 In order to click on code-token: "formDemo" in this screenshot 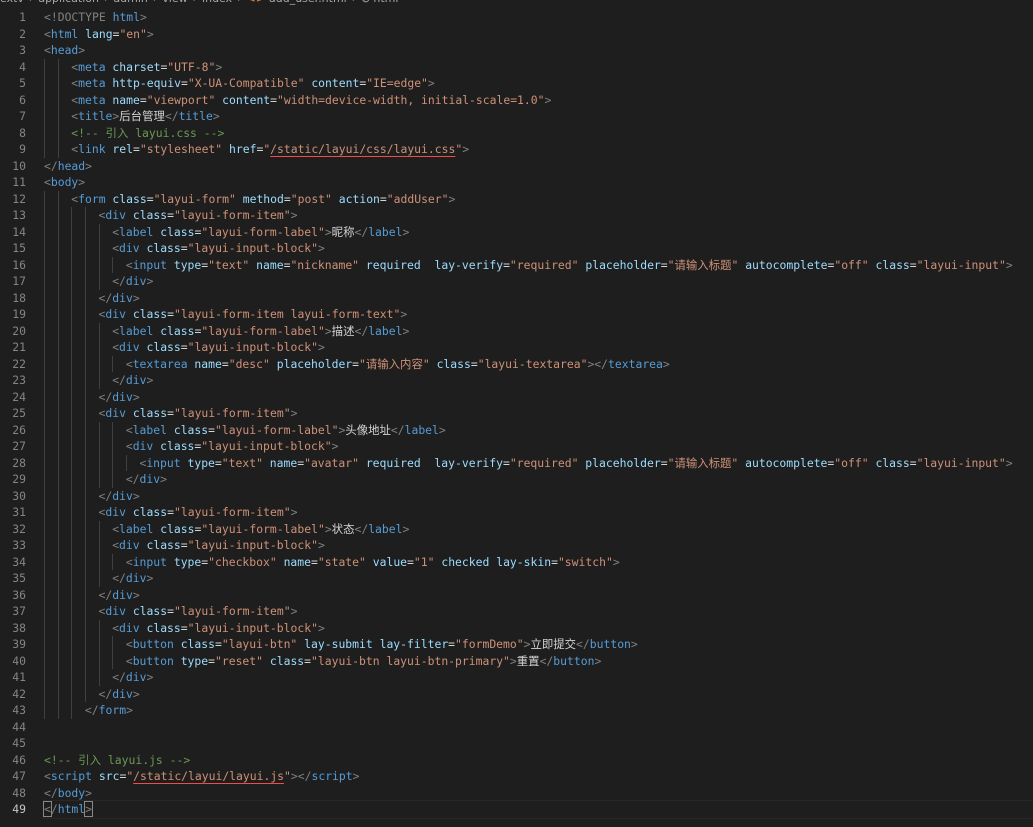, I will do `click(489, 644)`.